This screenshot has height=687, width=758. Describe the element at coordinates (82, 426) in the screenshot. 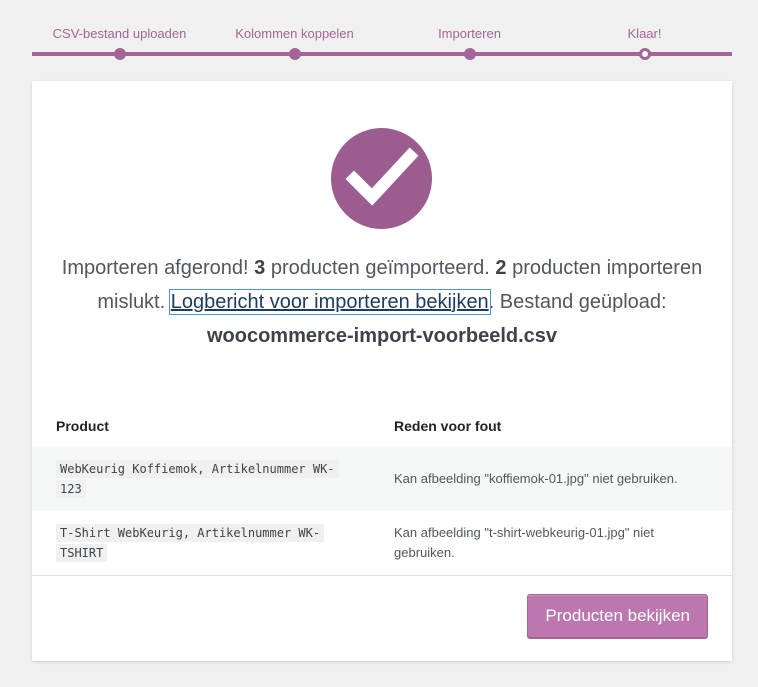

I see `column-header-product: Product` at that location.